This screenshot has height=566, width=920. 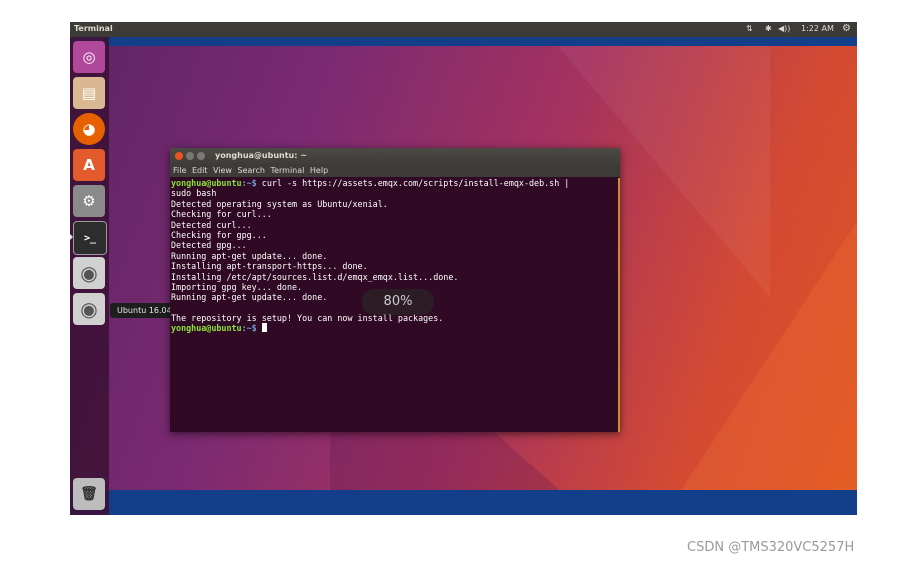 I want to click on terminal-line: sudo bash, so click(x=394, y=193).